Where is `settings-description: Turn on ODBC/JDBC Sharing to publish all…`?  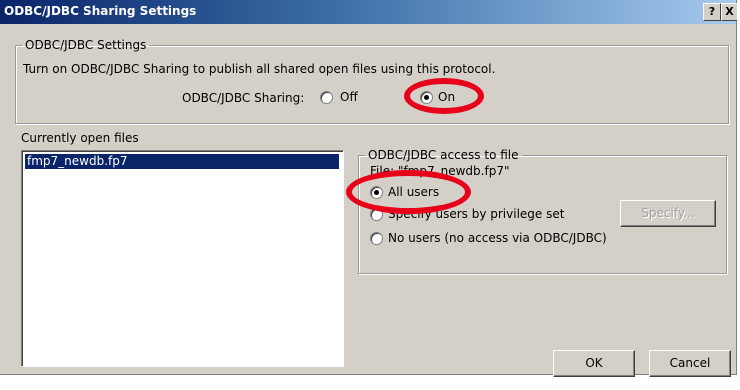 settings-description: Turn on ODBC/JDBC Sharing to publish all… is located at coordinates (259, 69).